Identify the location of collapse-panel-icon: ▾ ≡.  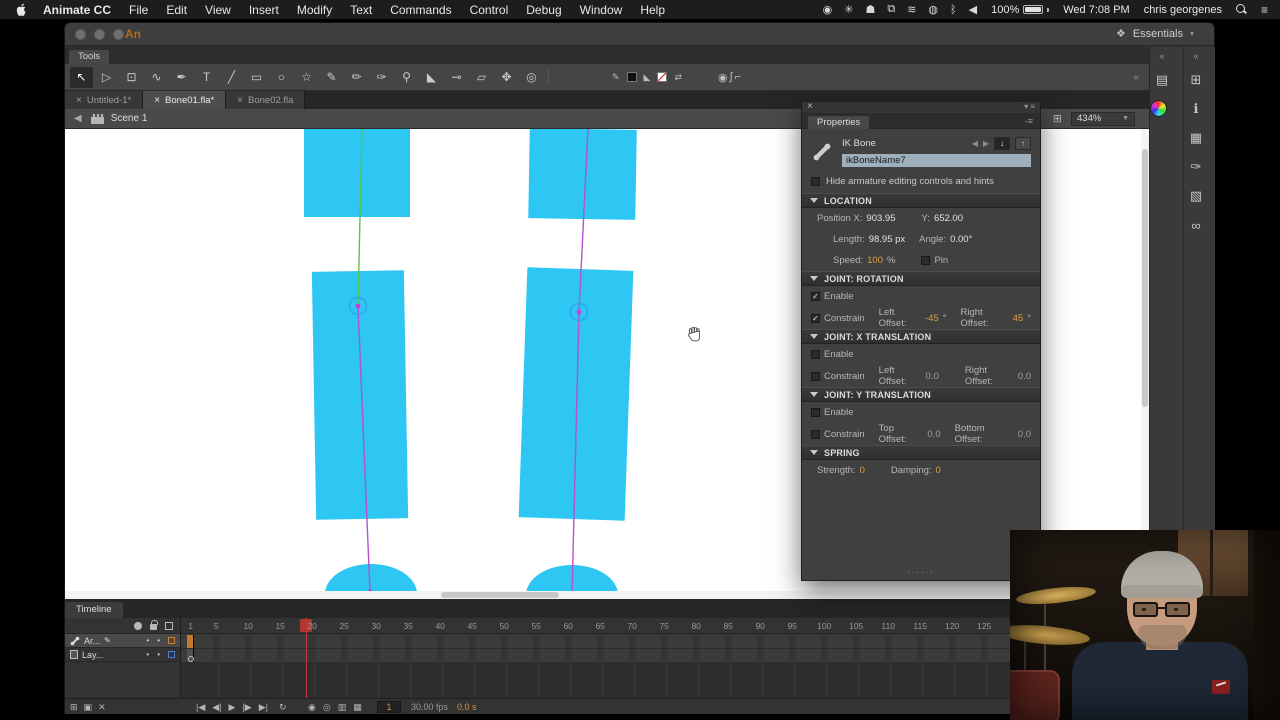
(1029, 106).